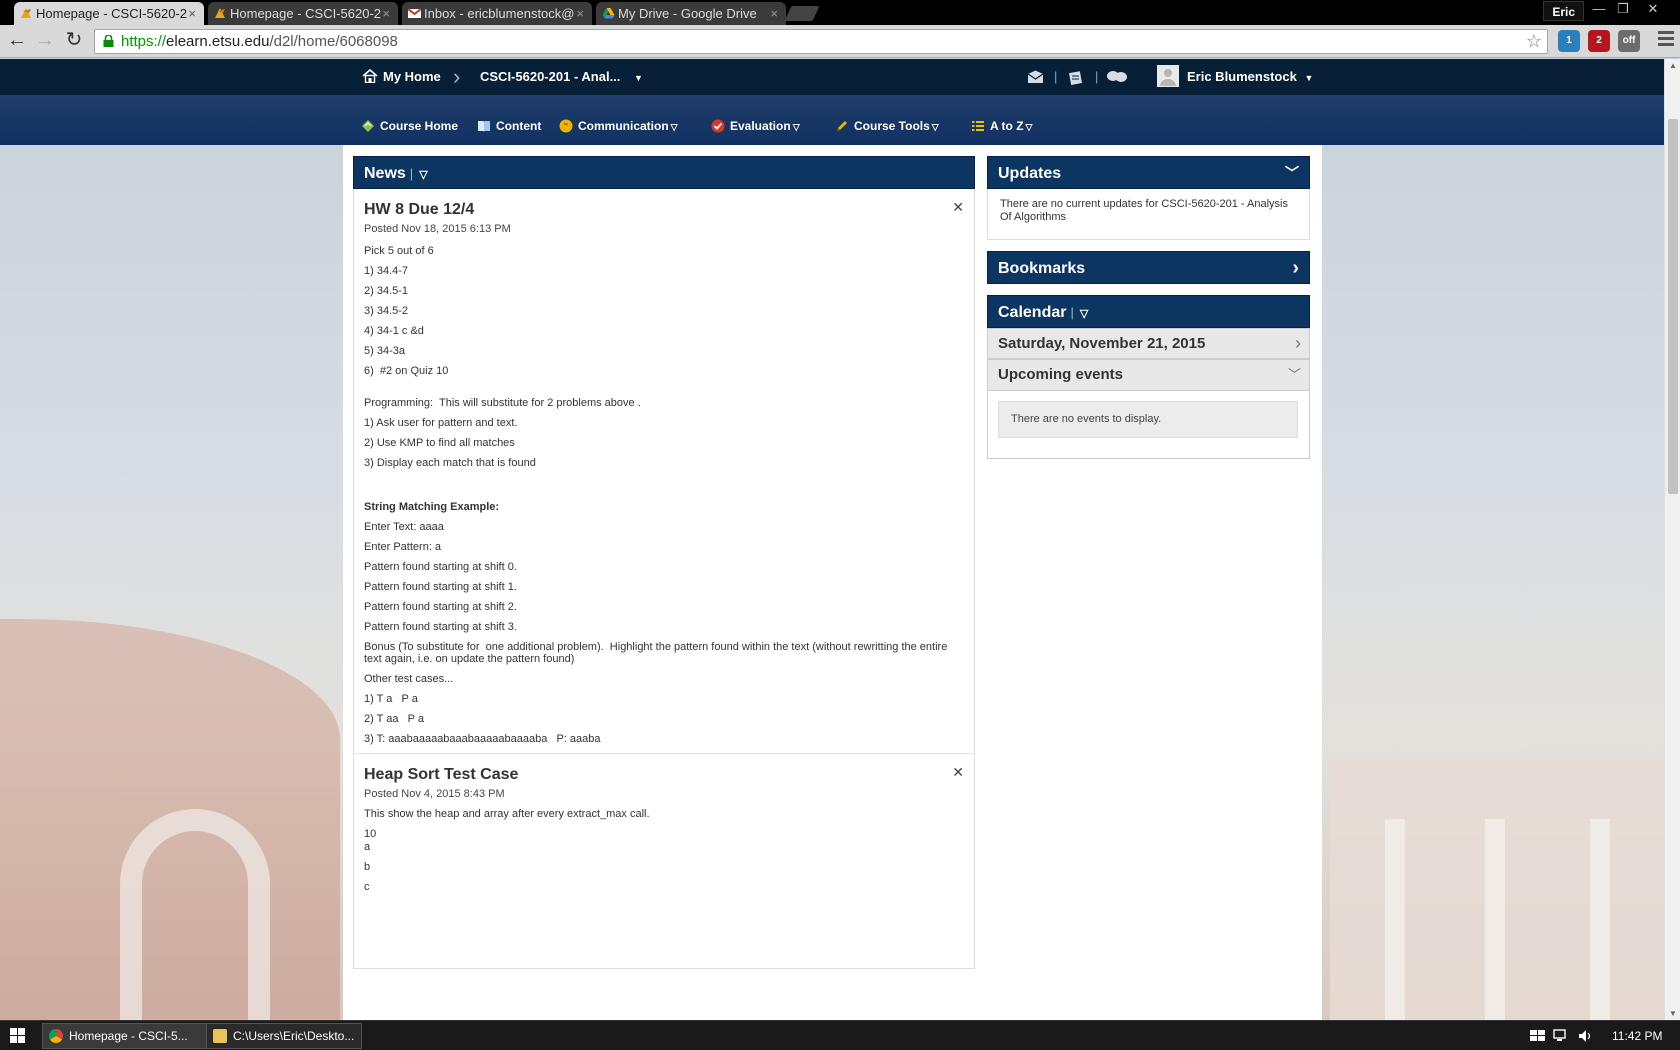 The height and width of the screenshot is (1050, 1680). Describe the element at coordinates (220, 13) in the screenshot. I see `d2l-favicon-icon` at that location.